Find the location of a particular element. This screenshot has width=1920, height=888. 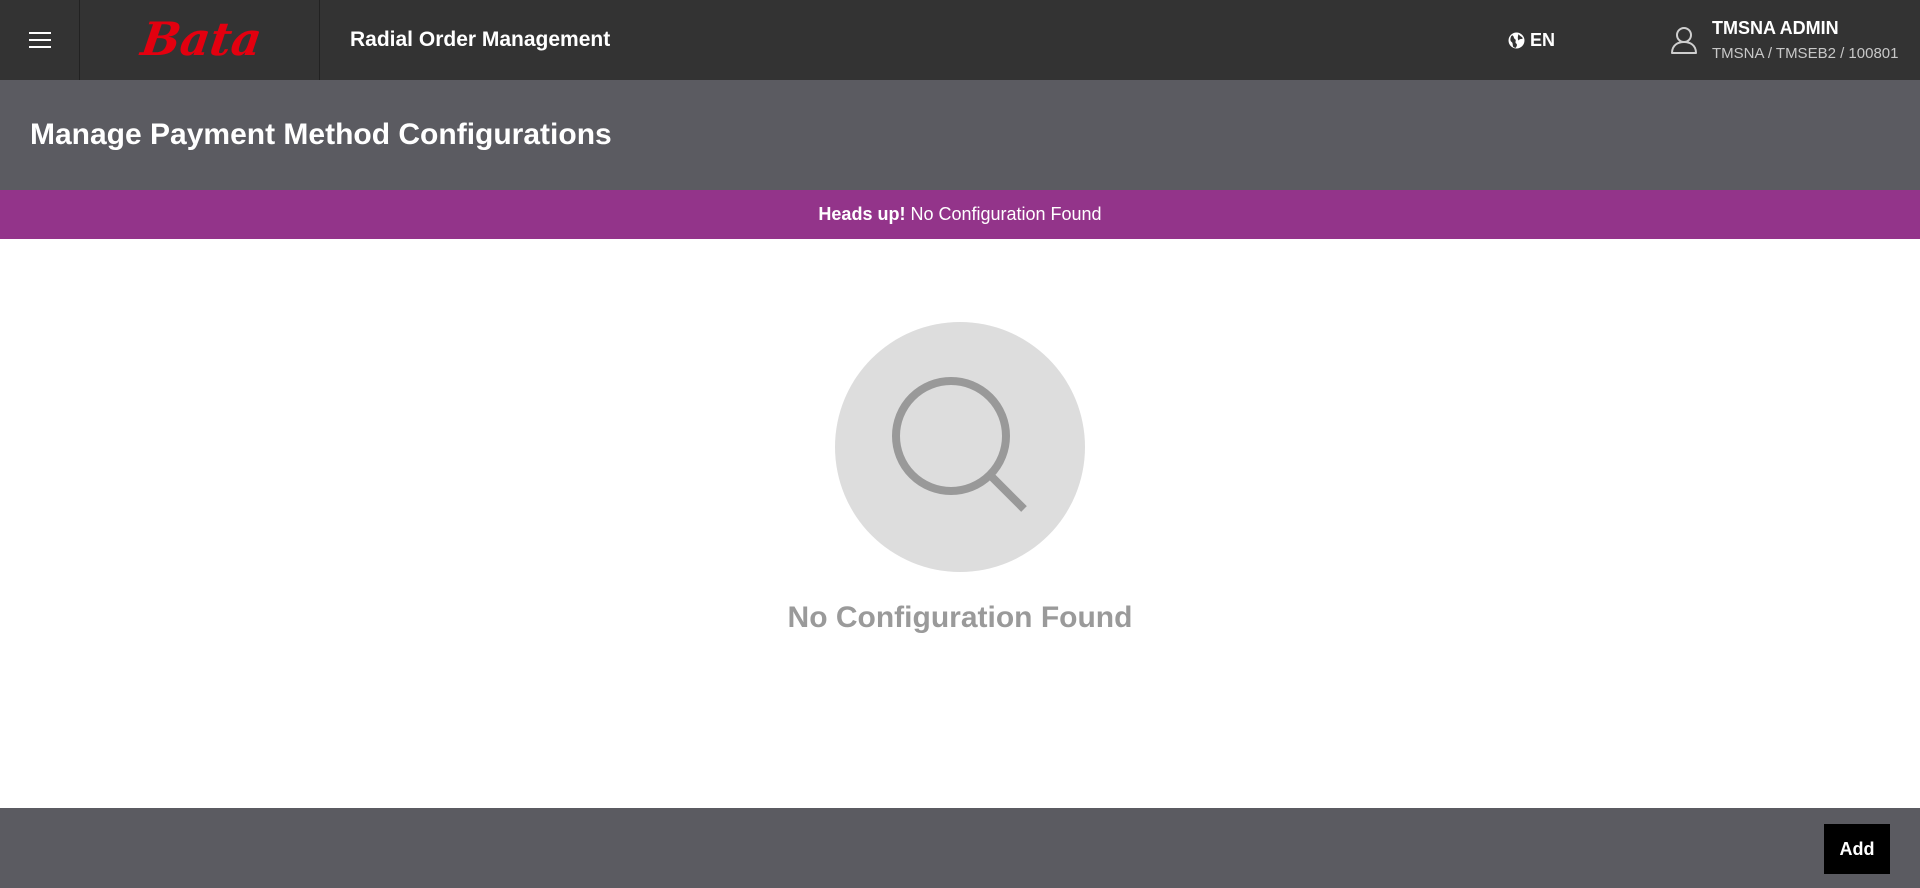

svg-text: Bata is located at coordinates (199, 40).